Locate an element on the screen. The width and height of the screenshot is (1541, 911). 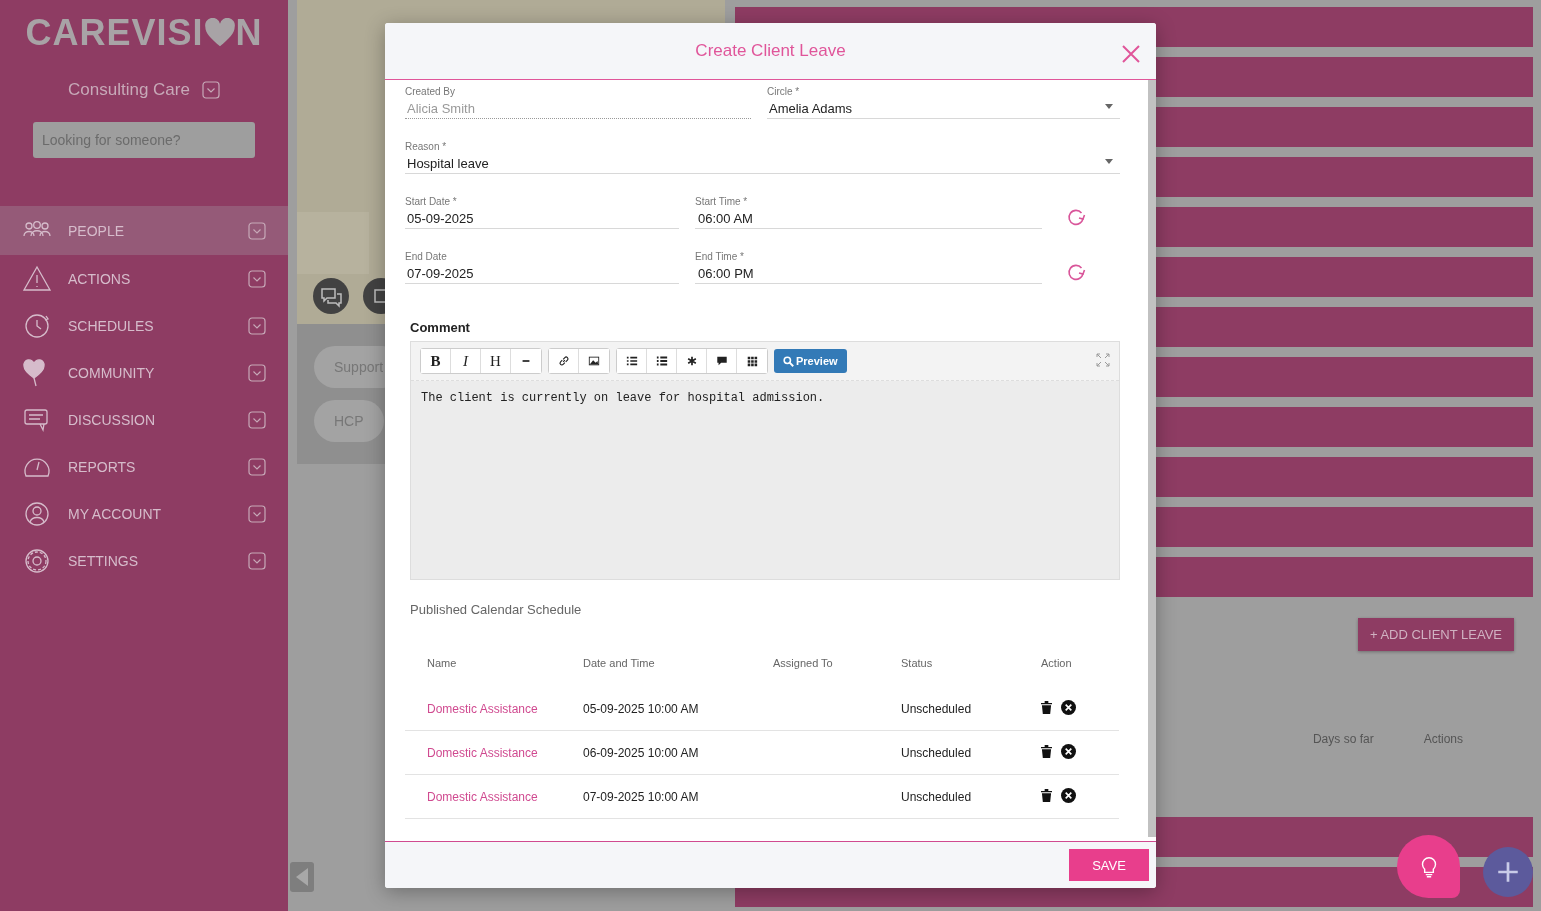
unordered-icon is located at coordinates (661, 361).